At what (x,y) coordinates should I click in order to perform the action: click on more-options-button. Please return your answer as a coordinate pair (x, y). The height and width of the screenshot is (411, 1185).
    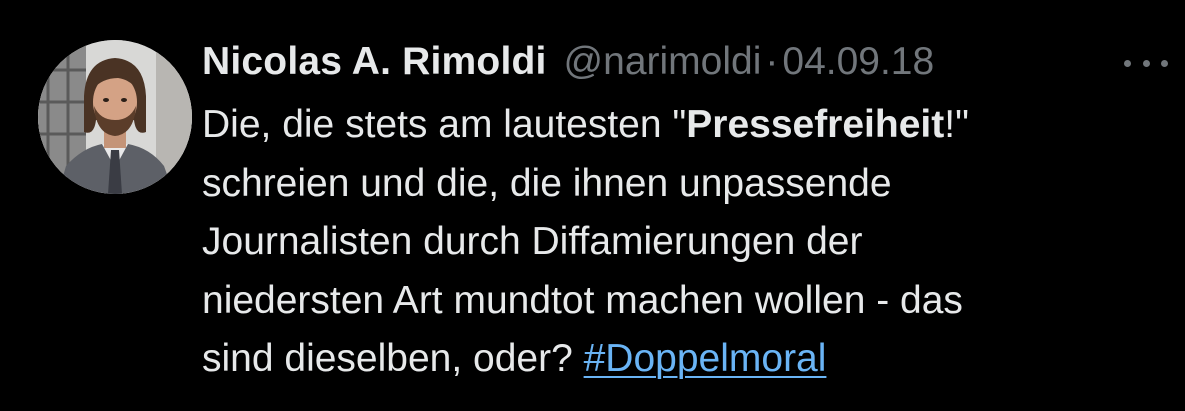
    Looking at the image, I should click on (1146, 63).